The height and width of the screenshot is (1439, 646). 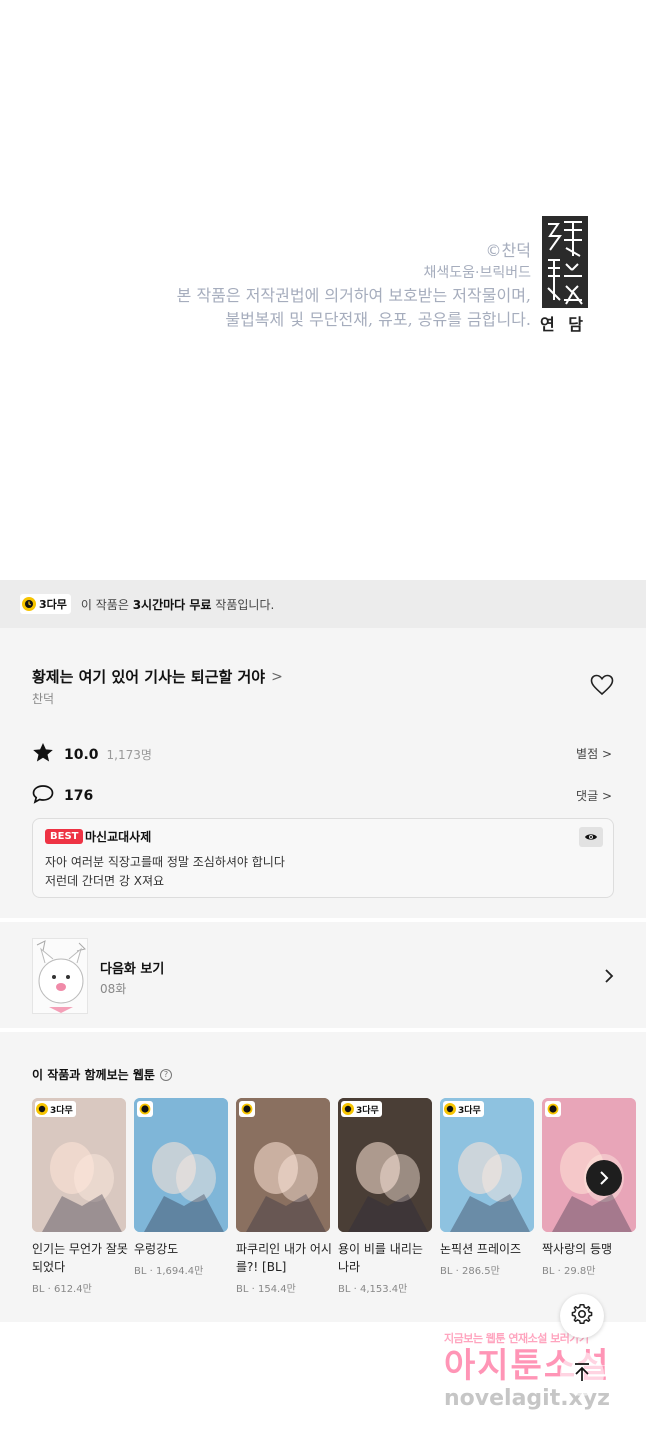 What do you see at coordinates (284, 1258) in the screenshot?
I see `recommendation-title: 파쿠리인 내가 어시를?! [BL]` at bounding box center [284, 1258].